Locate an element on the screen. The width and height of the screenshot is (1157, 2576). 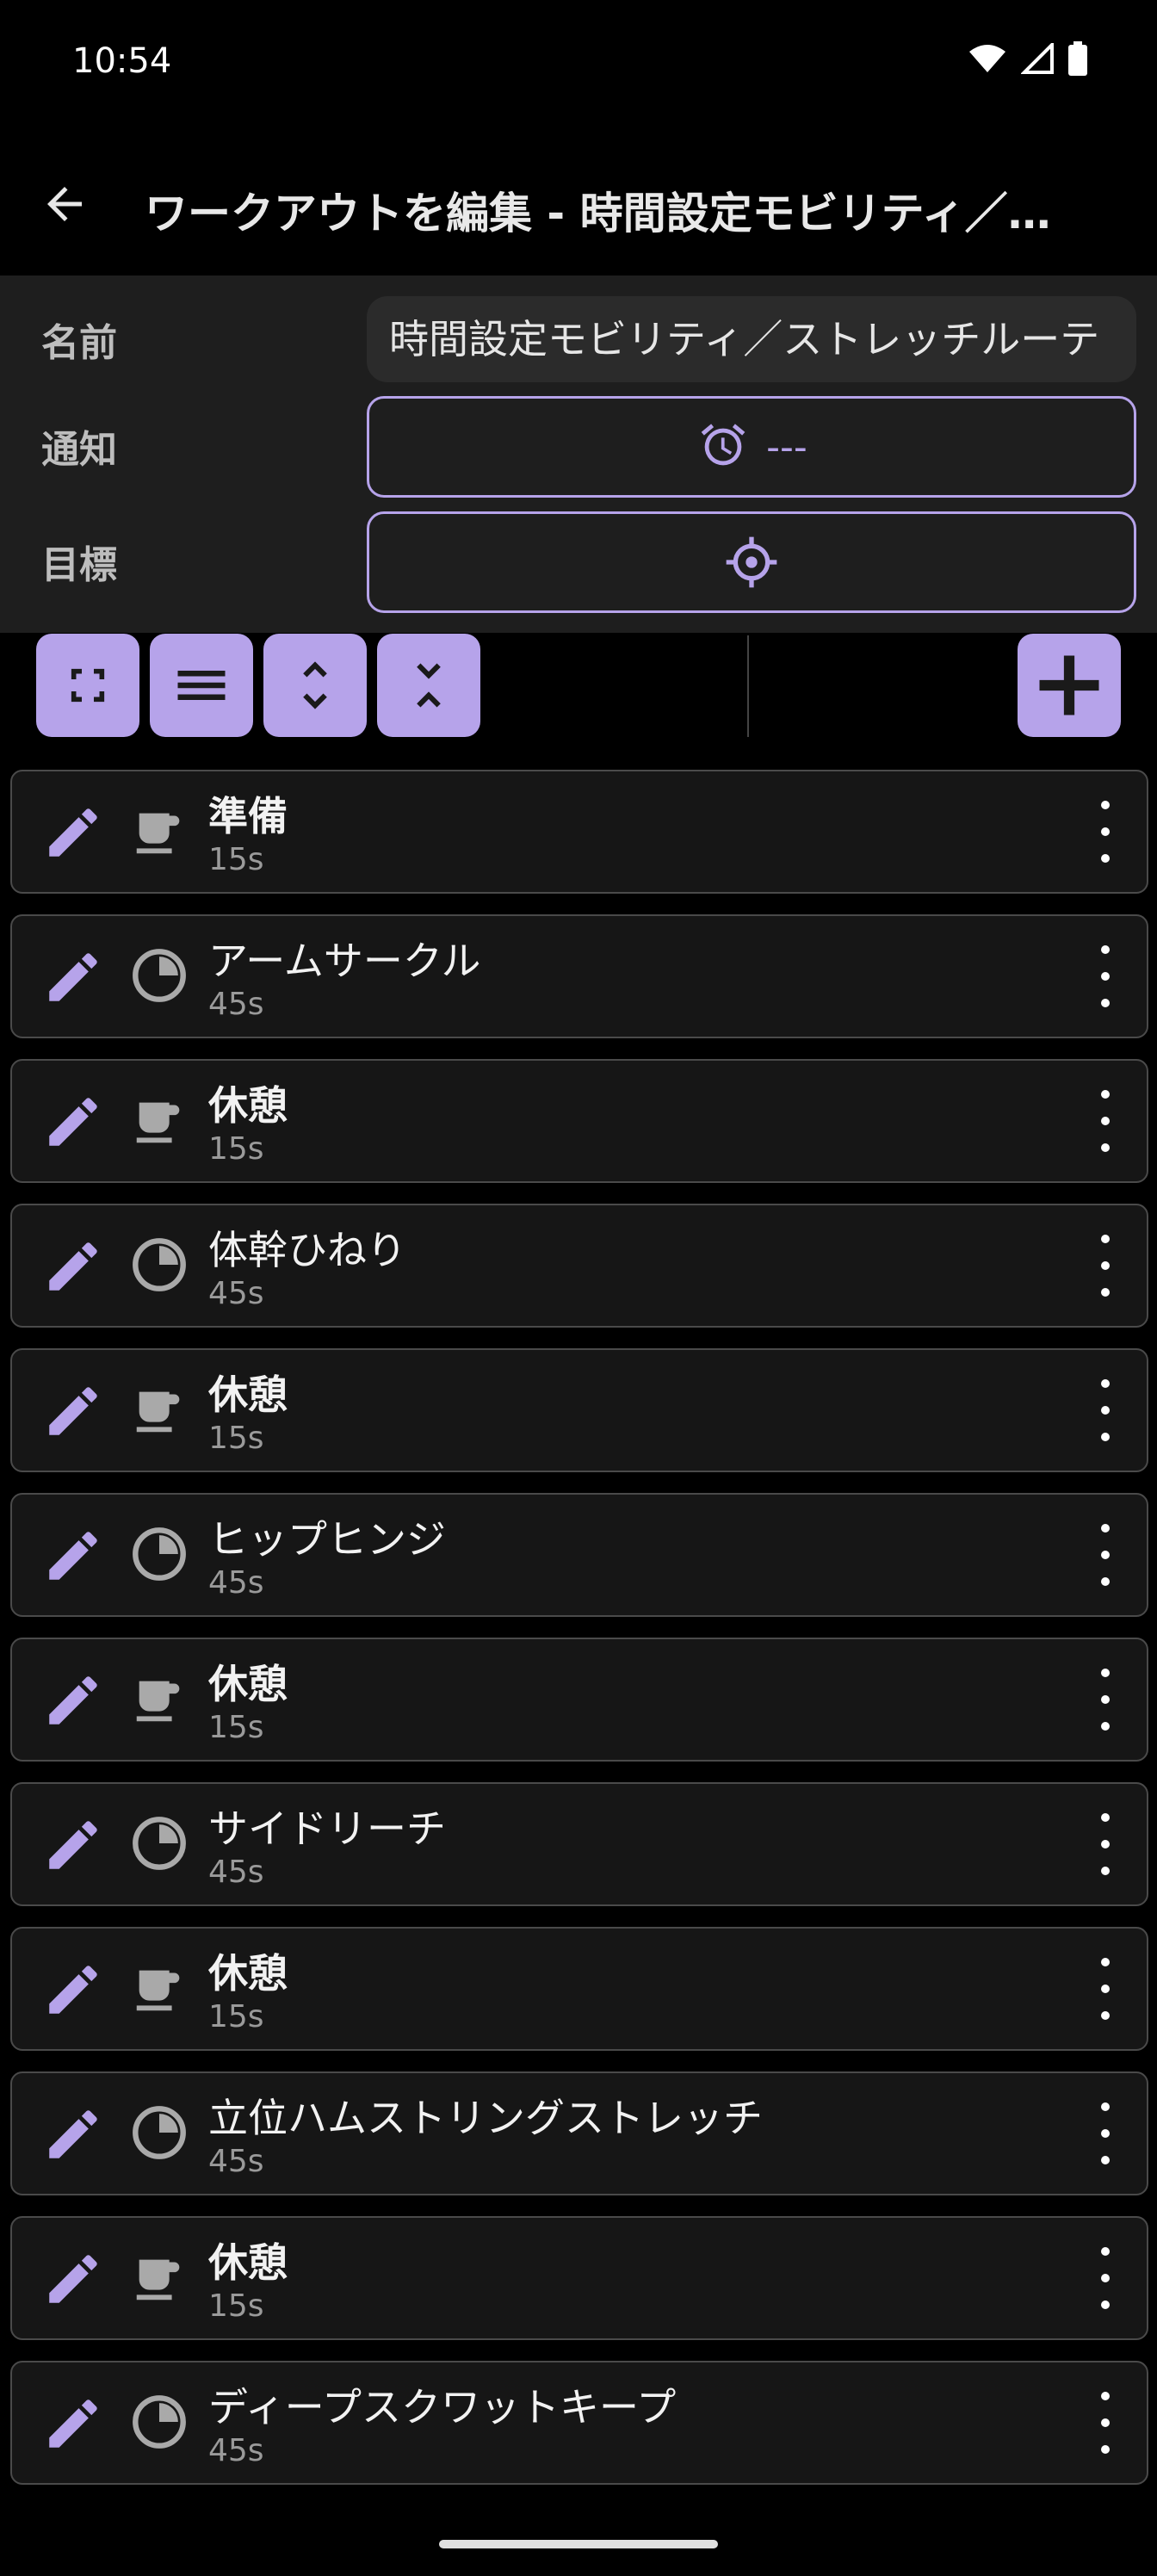
target-icon is located at coordinates (751, 562).